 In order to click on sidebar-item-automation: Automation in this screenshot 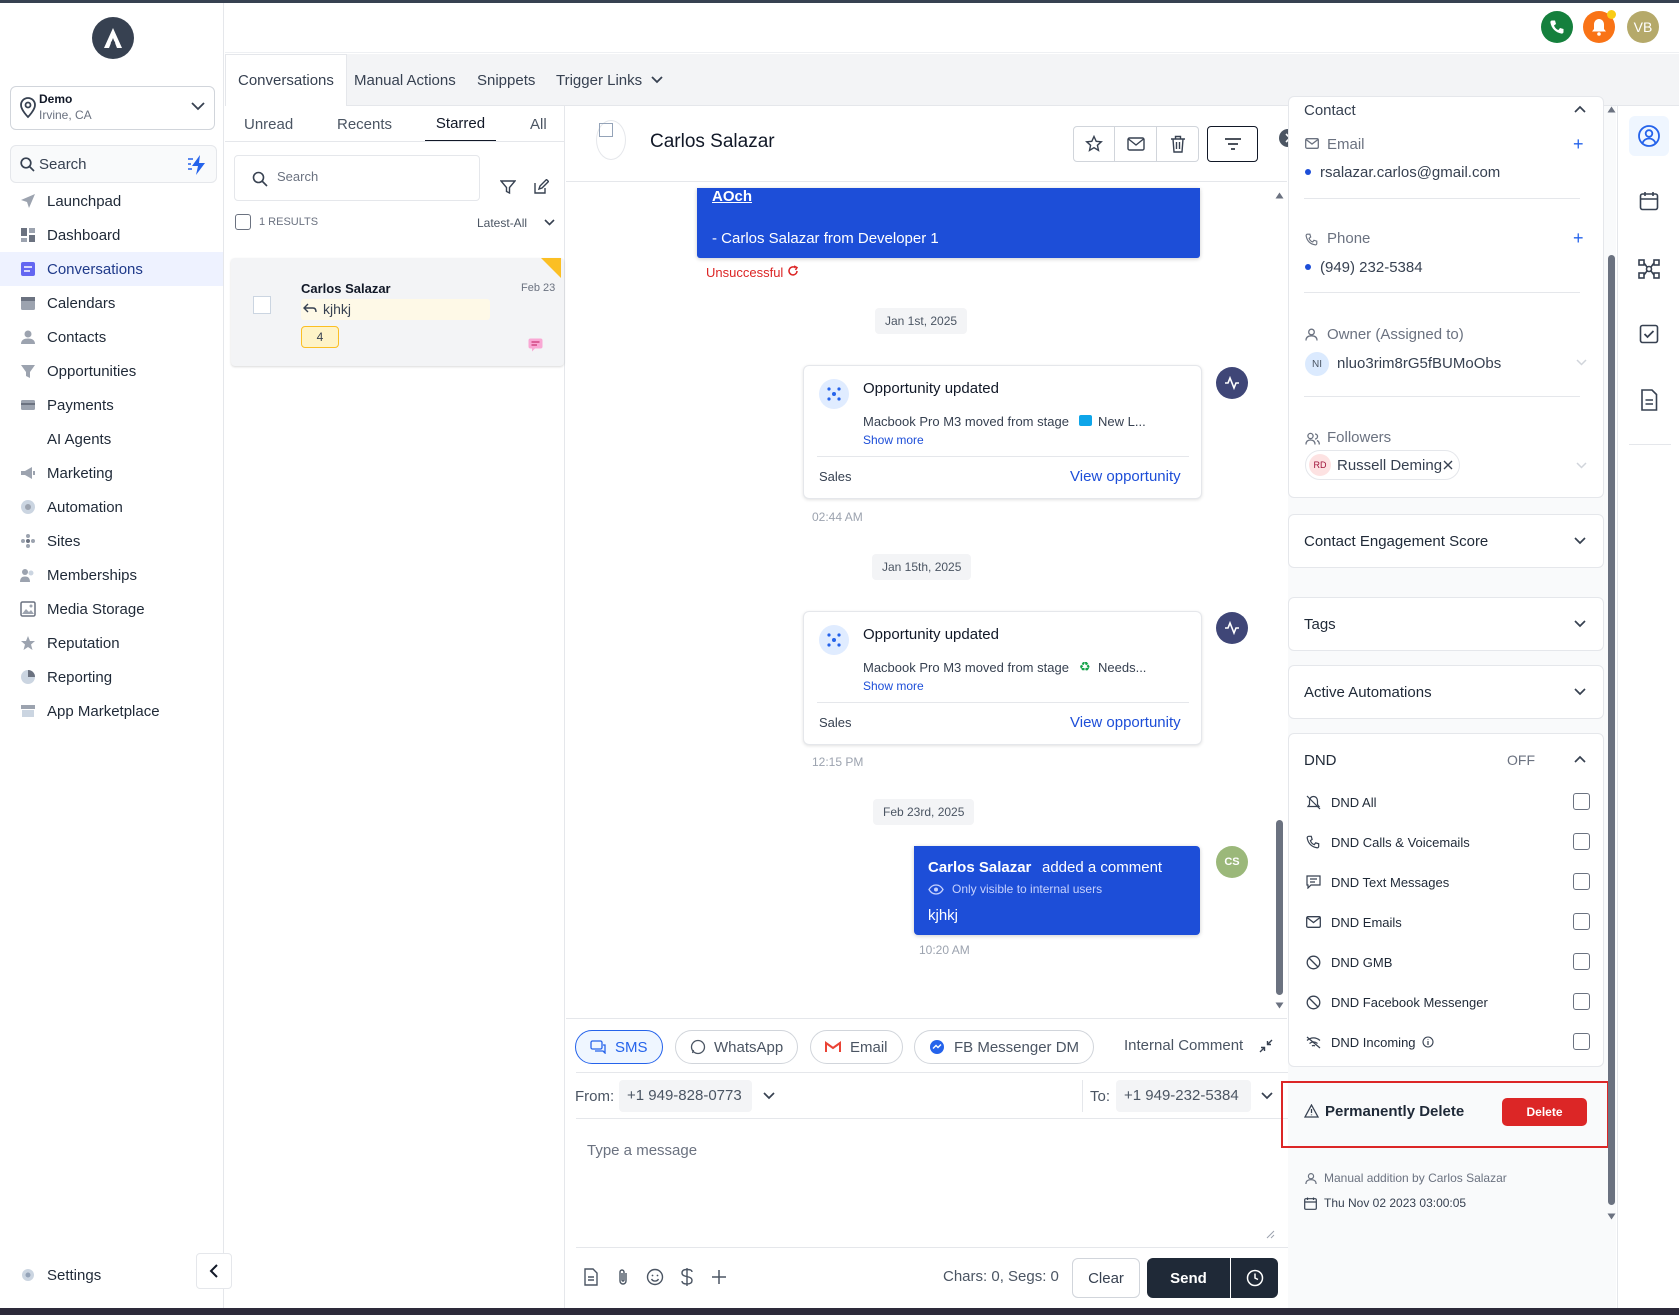, I will do `click(111, 507)`.